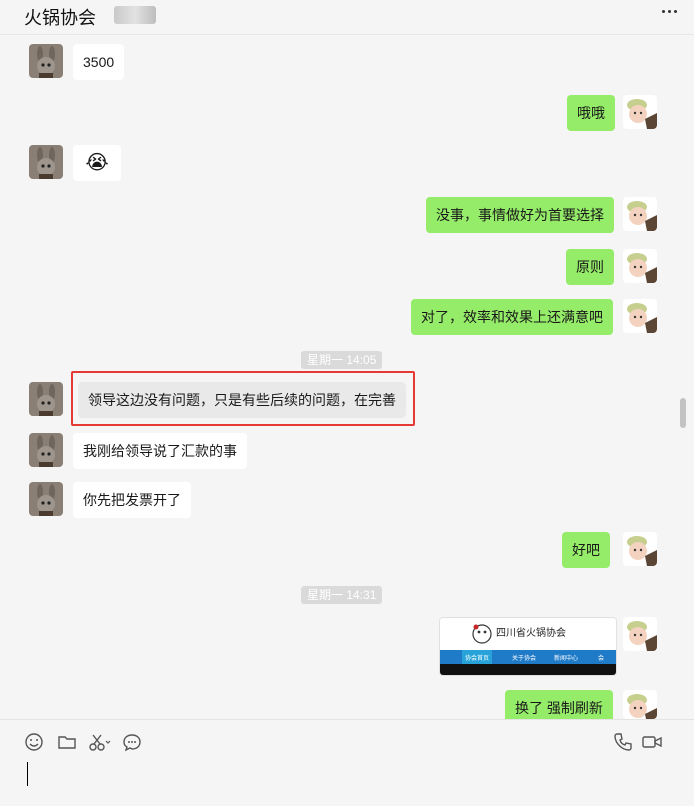 This screenshot has height=806, width=694. Describe the element at coordinates (476, 659) in the screenshot. I see `image-nav-item: 协会首页` at that location.